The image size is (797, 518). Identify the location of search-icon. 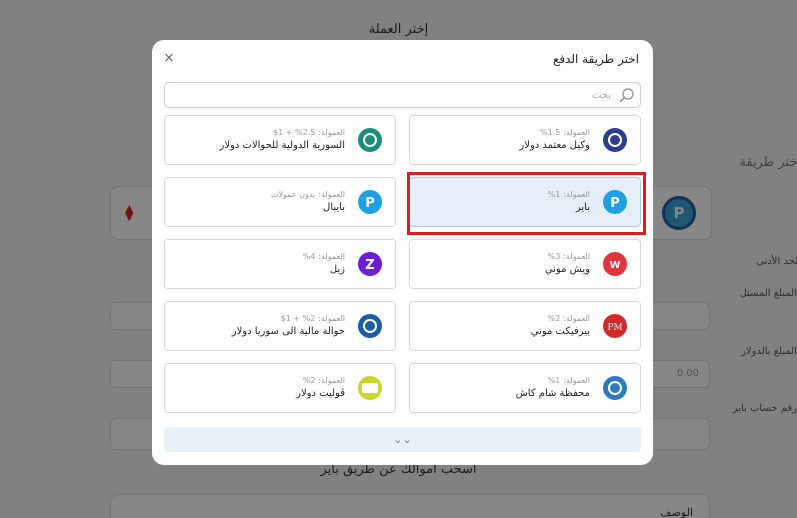
(626, 95).